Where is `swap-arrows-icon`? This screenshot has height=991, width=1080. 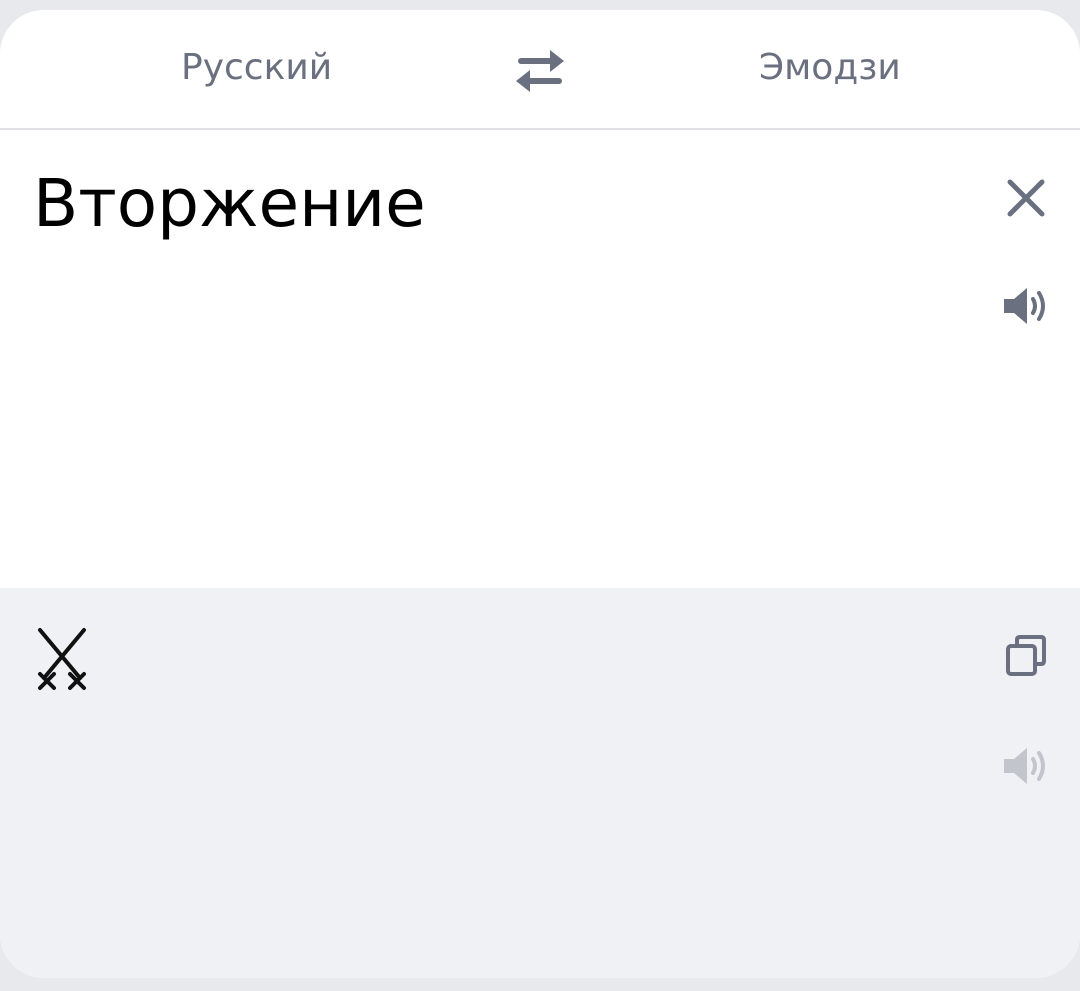 swap-arrows-icon is located at coordinates (540, 71).